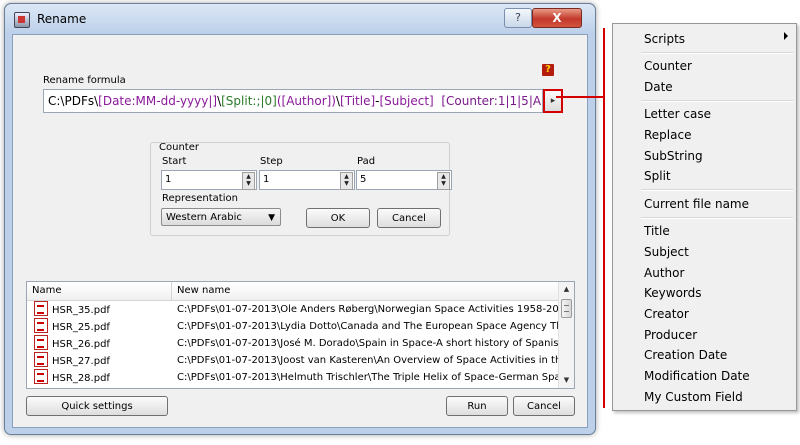 The width and height of the screenshot is (800, 445). I want to click on formula-segment: [Date:MM-dd-yyyy|], so click(158, 101).